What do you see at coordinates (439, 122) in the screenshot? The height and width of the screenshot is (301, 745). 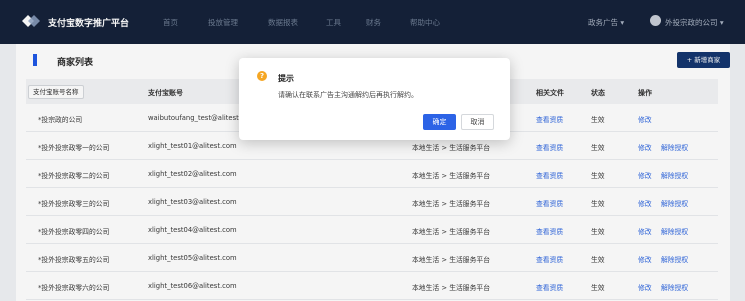 I see `confirm-button: 确定` at bounding box center [439, 122].